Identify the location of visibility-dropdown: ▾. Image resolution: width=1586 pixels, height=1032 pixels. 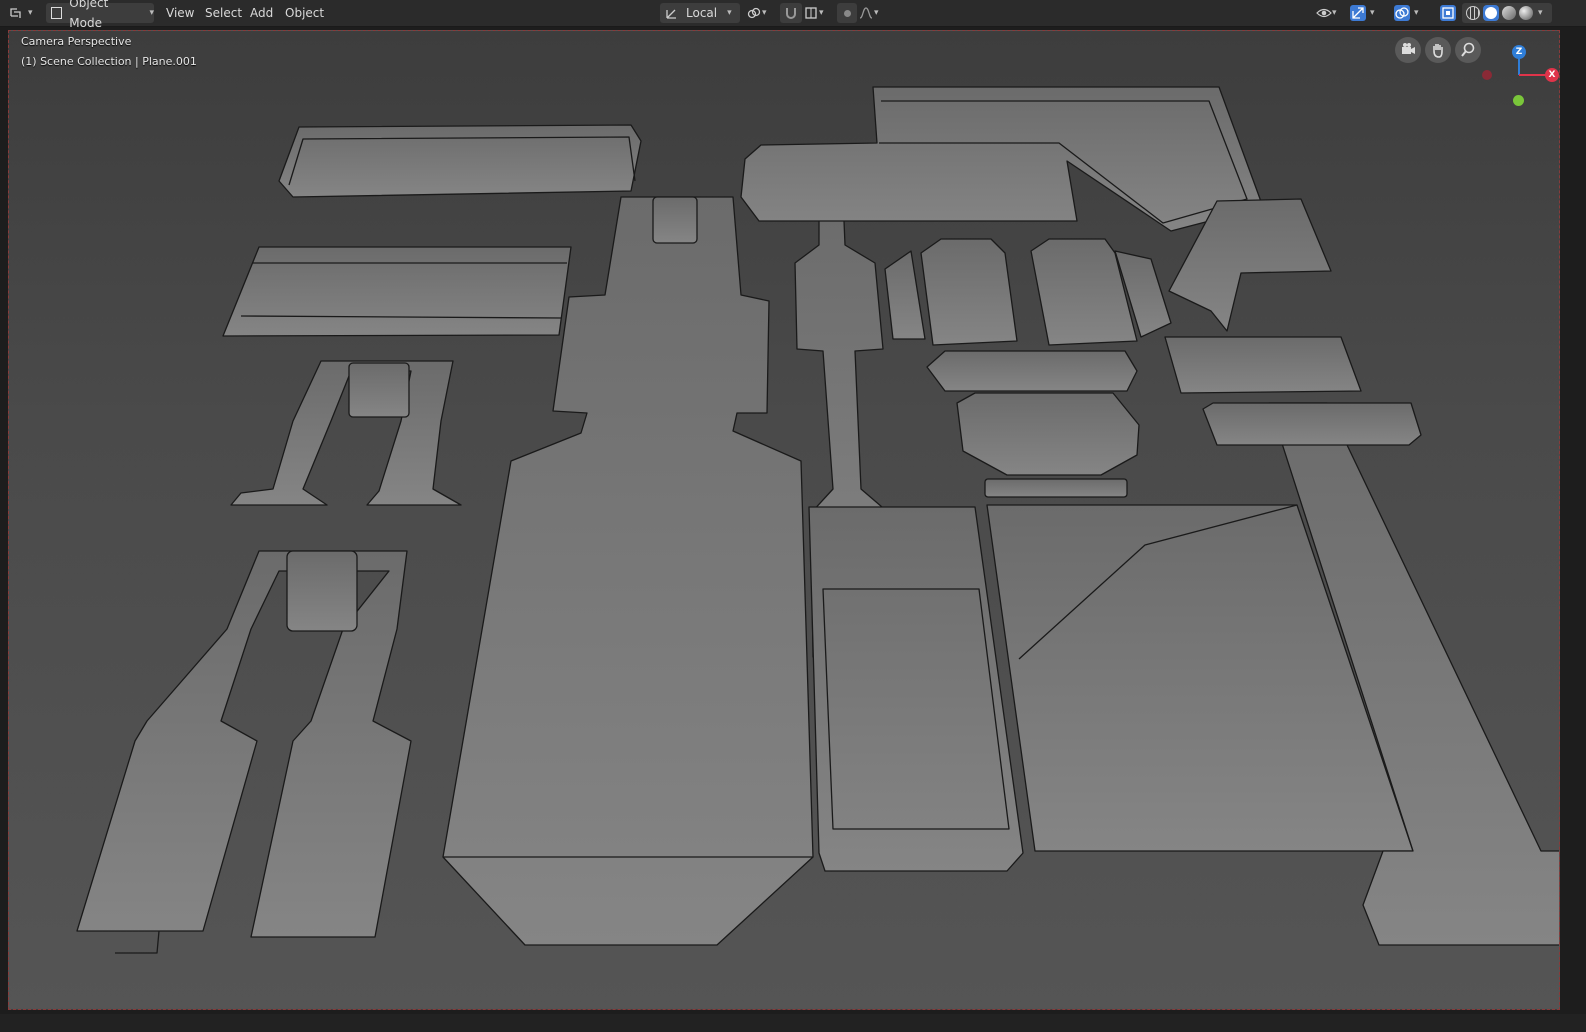
(1331, 13).